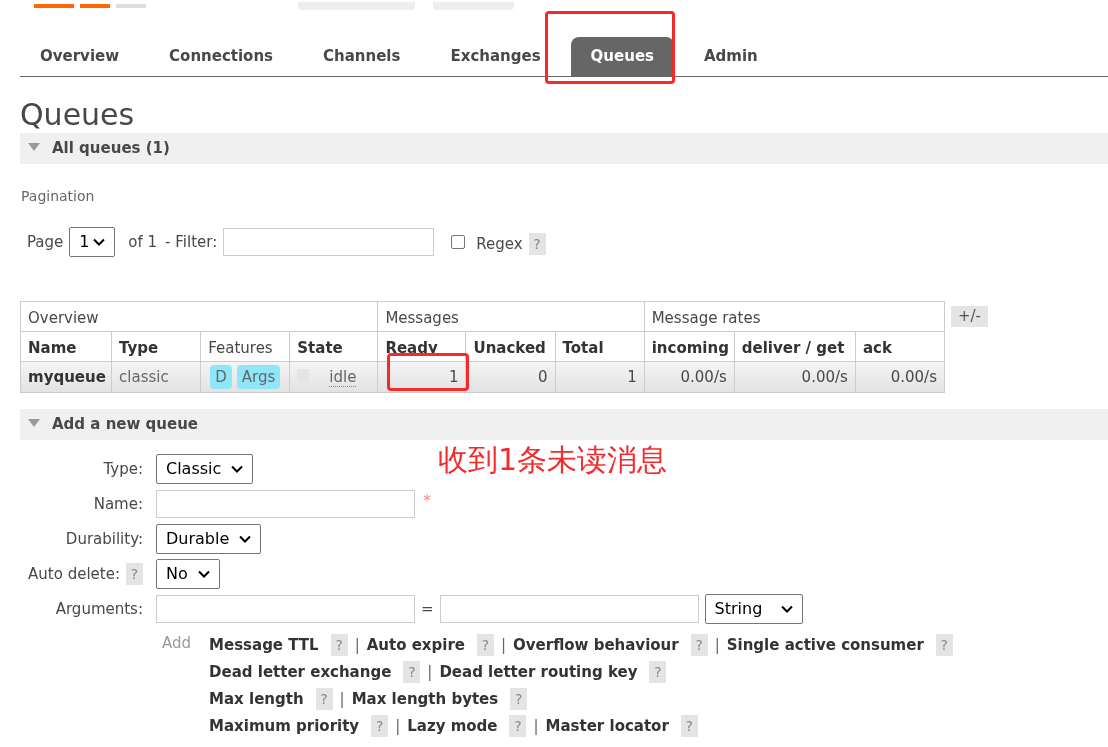  Describe the element at coordinates (495, 56) in the screenshot. I see `nav-tab: Exchanges` at that location.